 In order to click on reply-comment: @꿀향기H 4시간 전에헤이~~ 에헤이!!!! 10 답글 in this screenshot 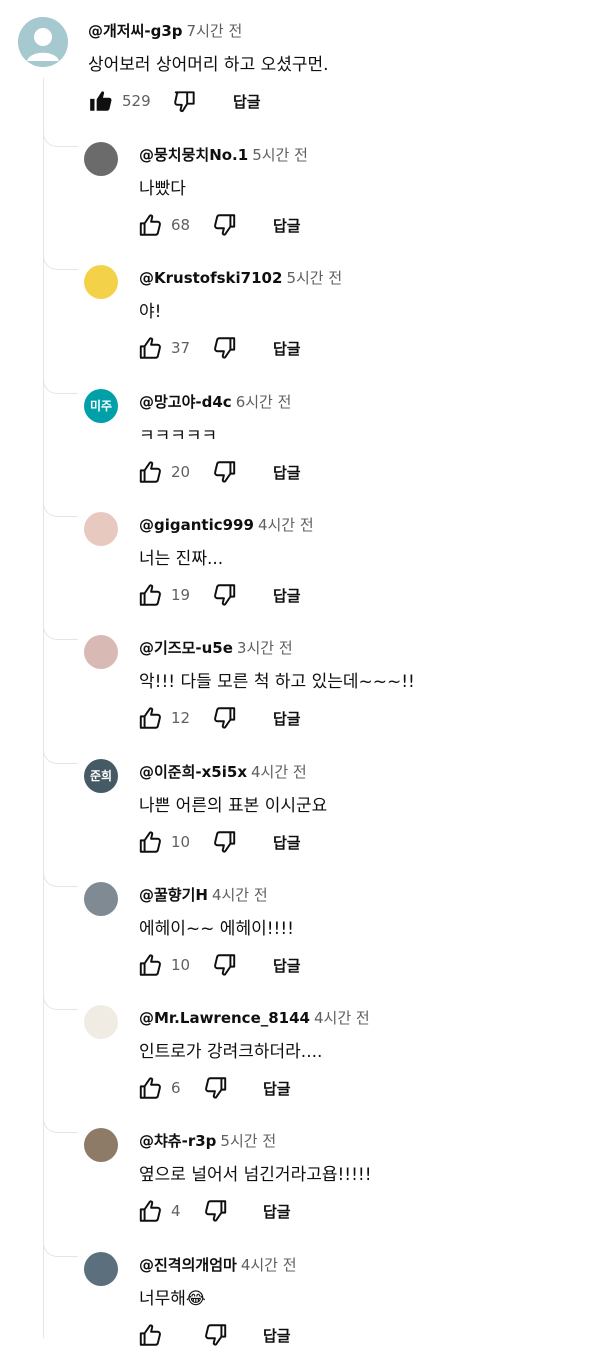, I will do `click(300, 923)`.